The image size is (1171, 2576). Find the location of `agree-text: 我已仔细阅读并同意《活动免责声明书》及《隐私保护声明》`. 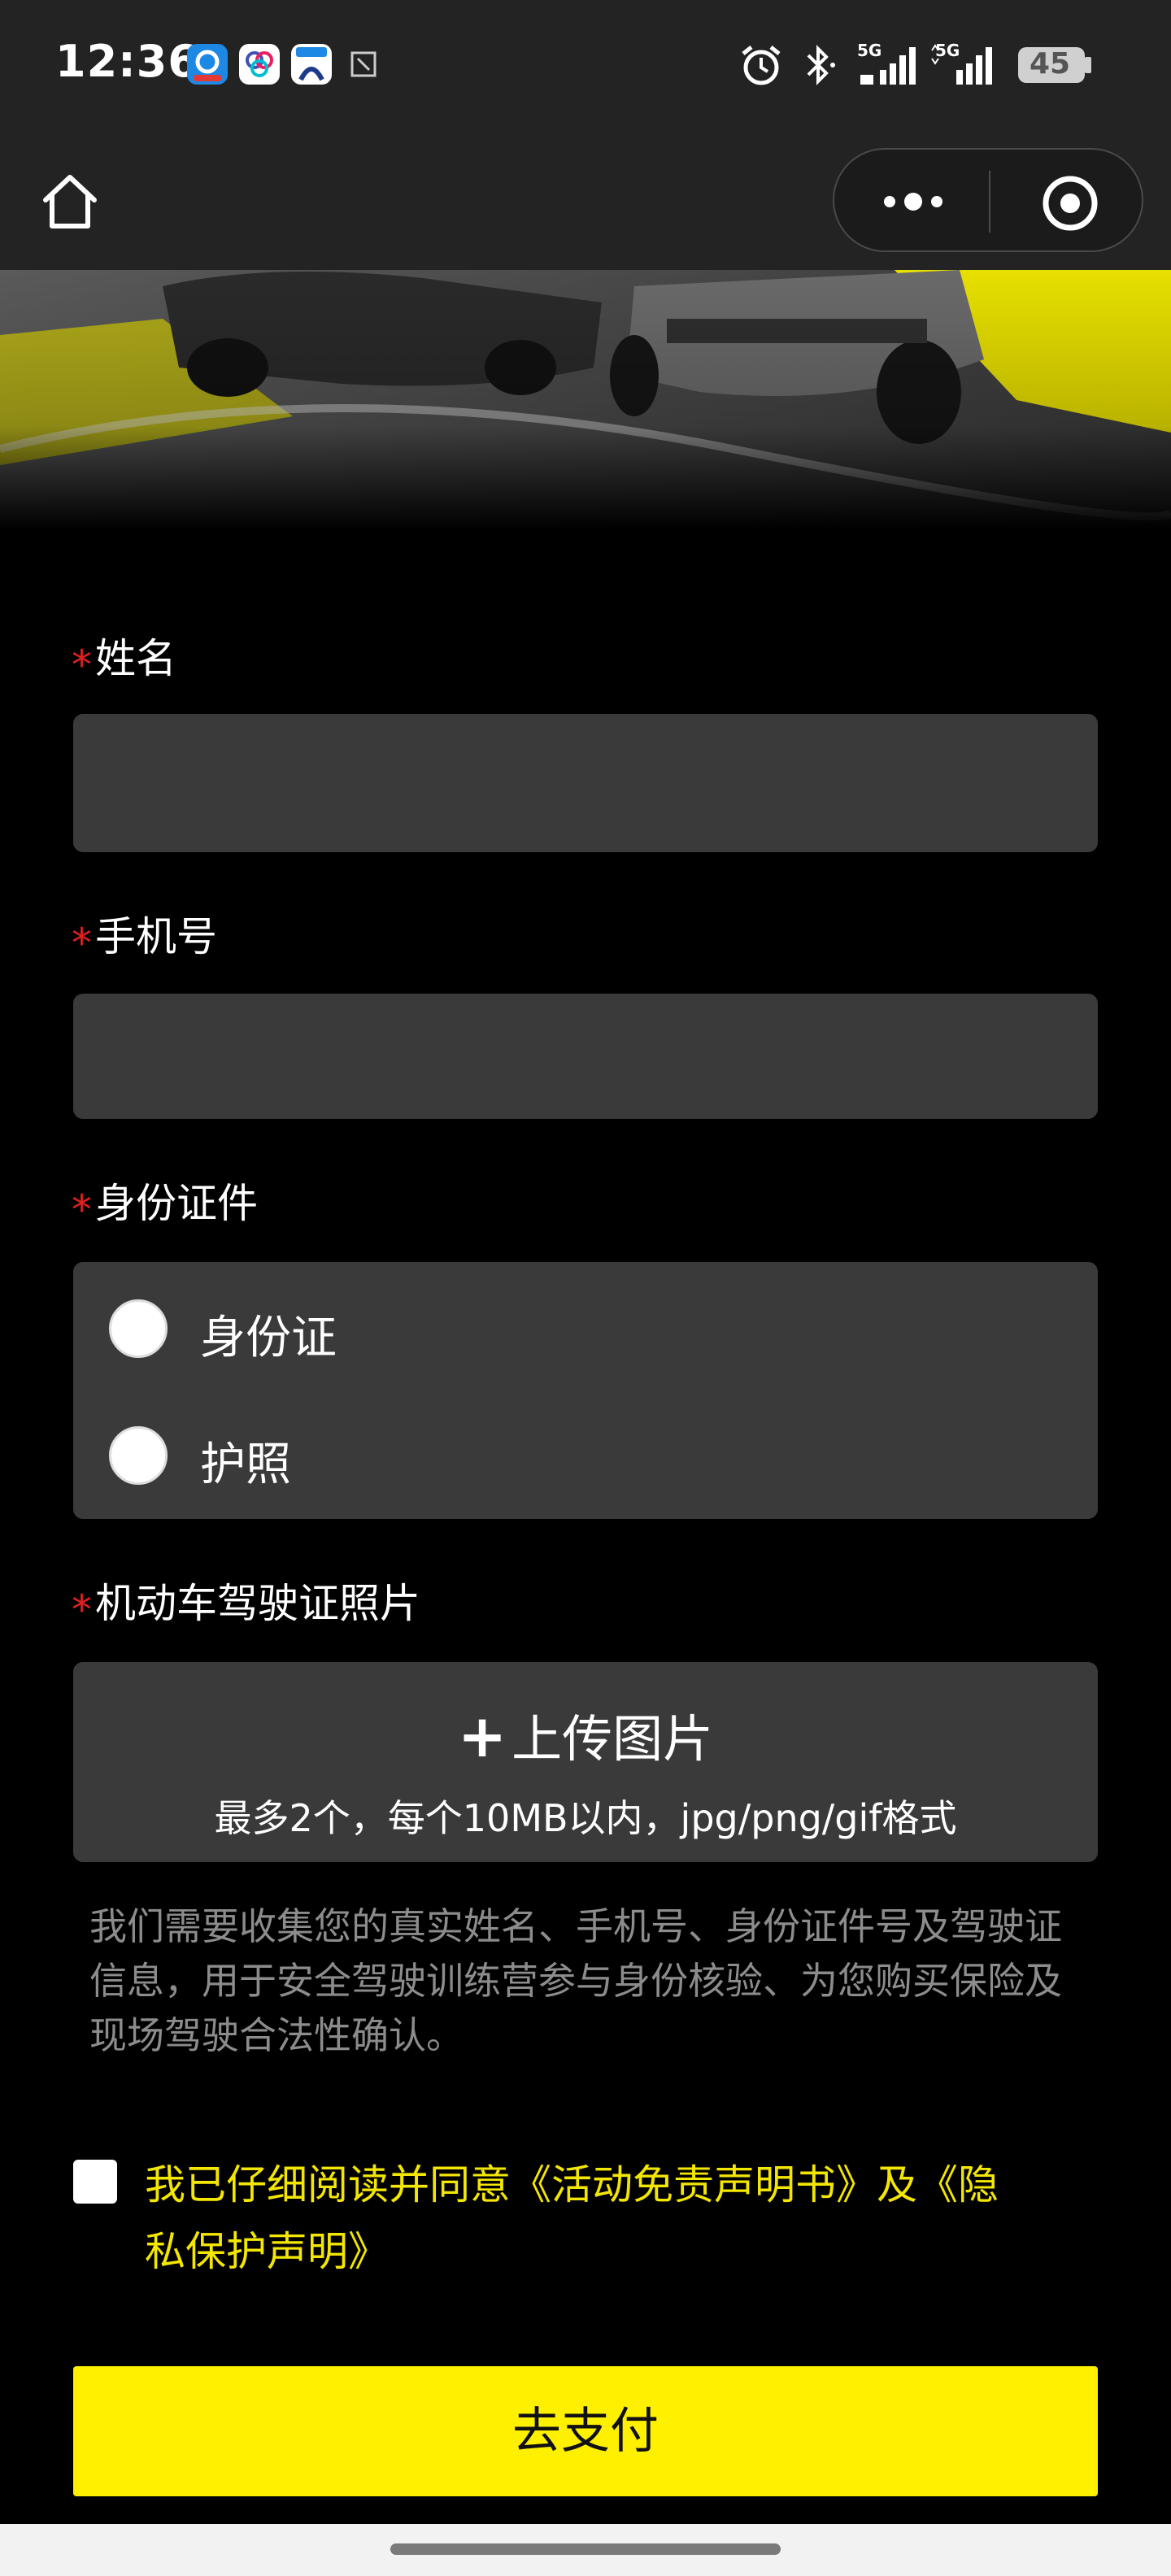

agree-text: 我已仔细阅读并同意《活动免责声明书》及《隐私保护声明》 is located at coordinates (584, 2219).